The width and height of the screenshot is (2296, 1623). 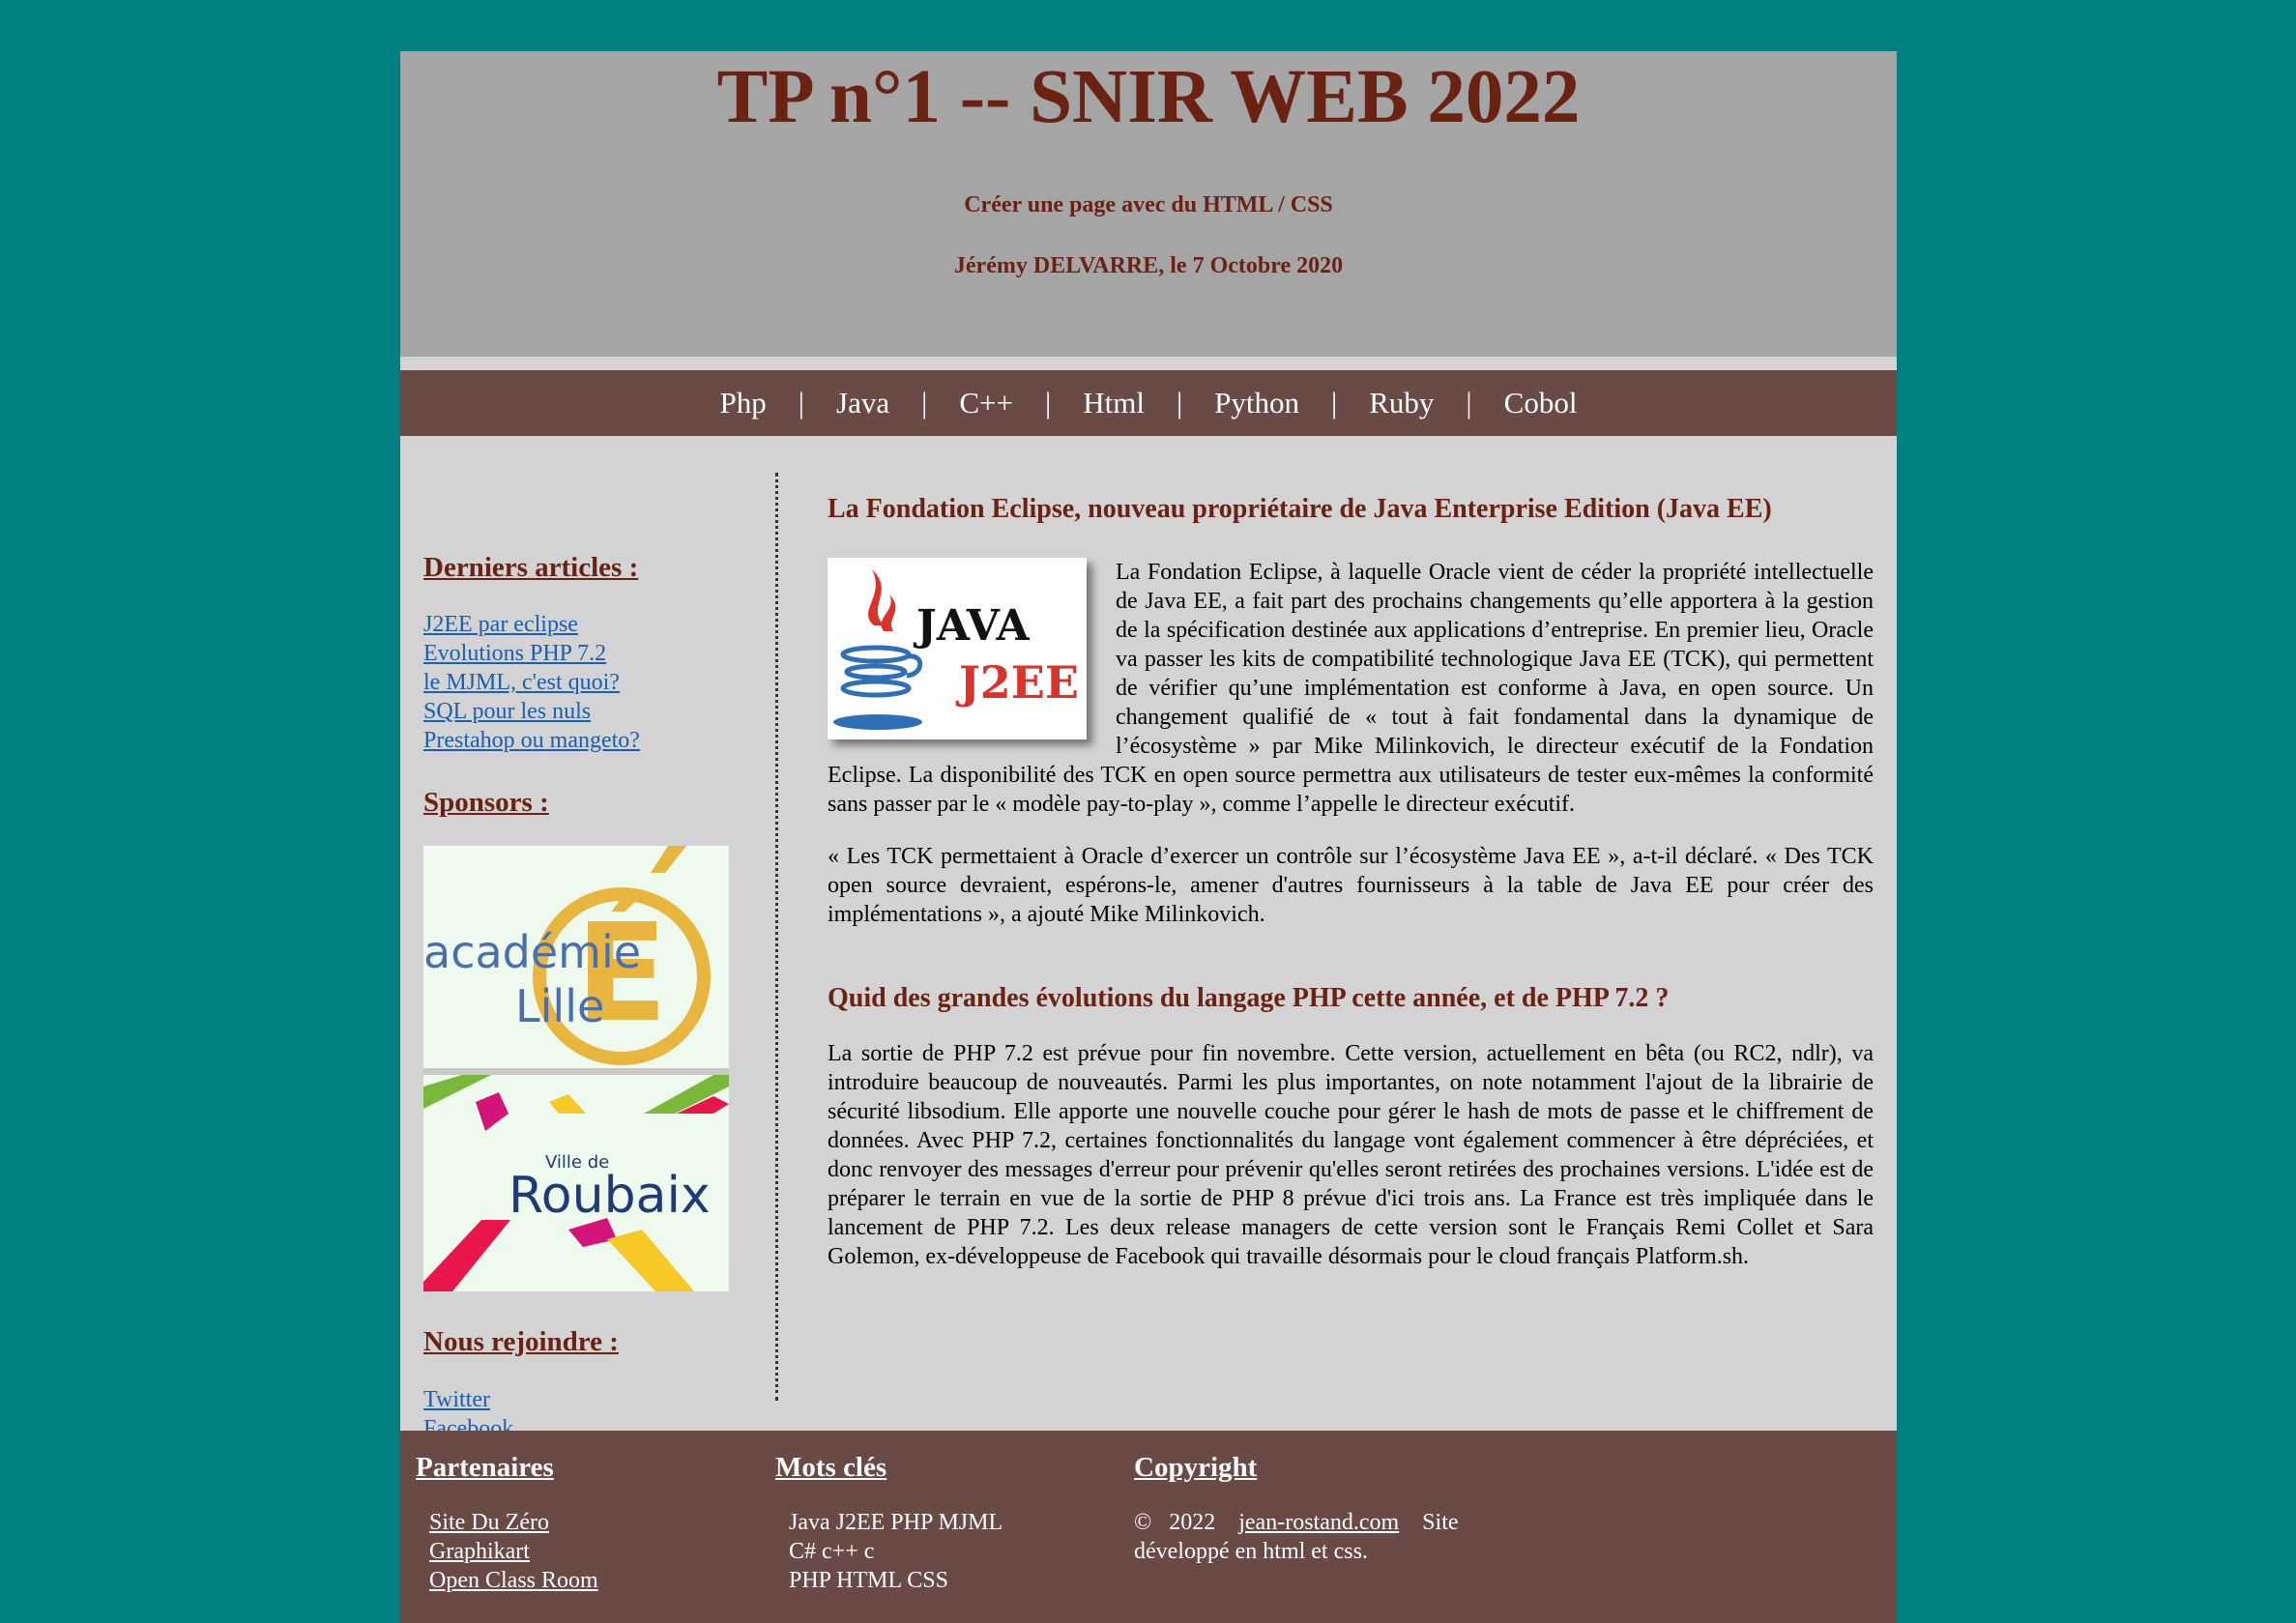 What do you see at coordinates (986, 403) in the screenshot?
I see `nav-item-cpp: C++` at bounding box center [986, 403].